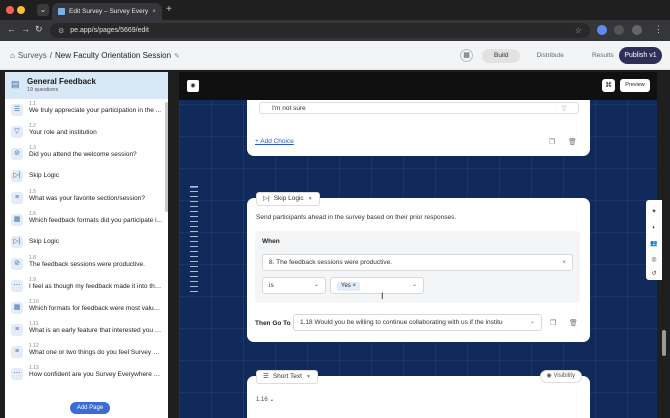 This screenshot has width=670, height=418. What do you see at coordinates (17, 286) in the screenshot?
I see `scale-icon: ⋯` at bounding box center [17, 286].